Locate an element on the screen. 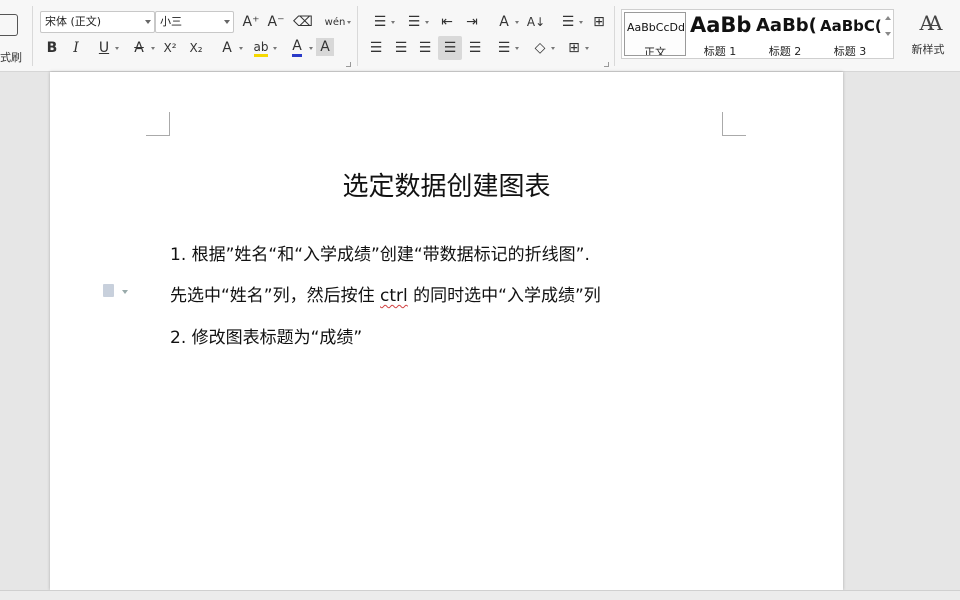 The image size is (960, 600). subscript-button: X₂ is located at coordinates (196, 48).